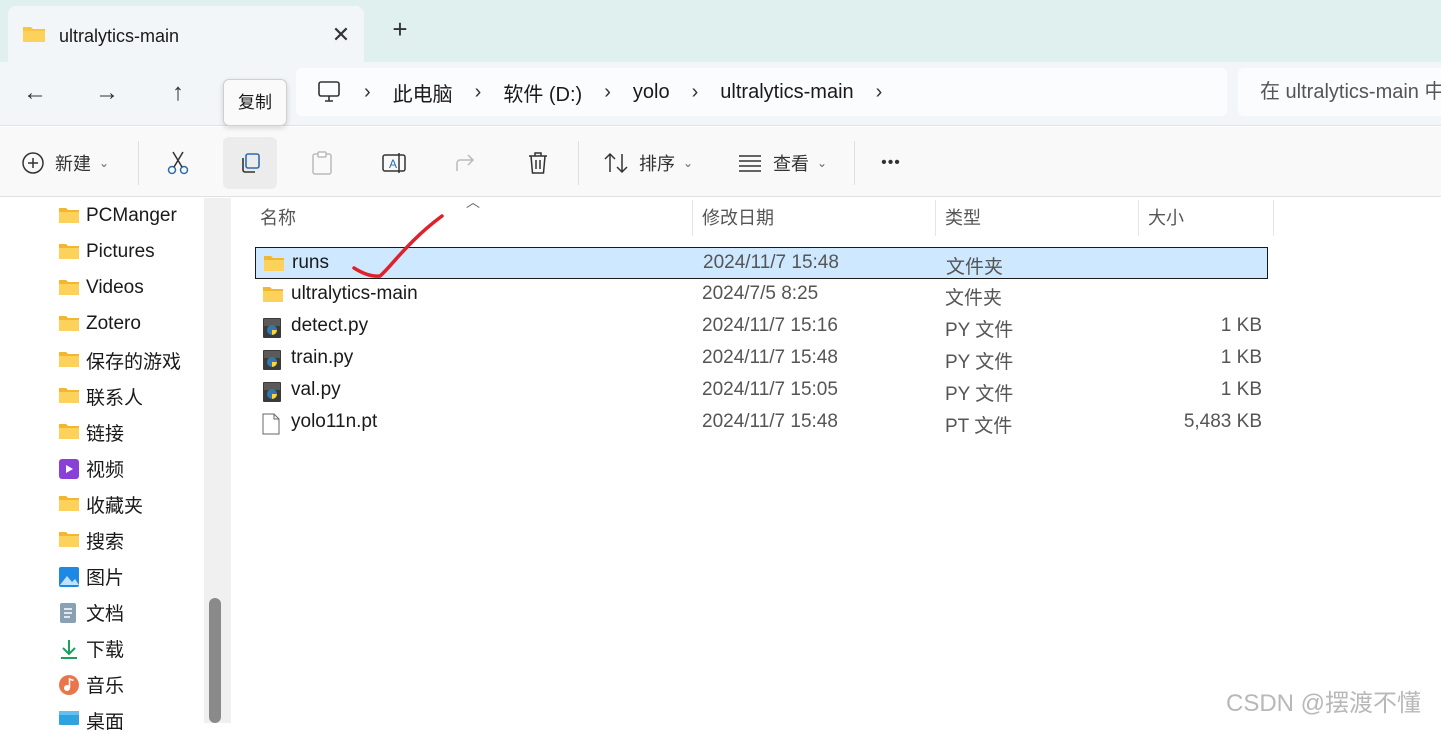  I want to click on sidebar-item-label: 图片, so click(105, 578).